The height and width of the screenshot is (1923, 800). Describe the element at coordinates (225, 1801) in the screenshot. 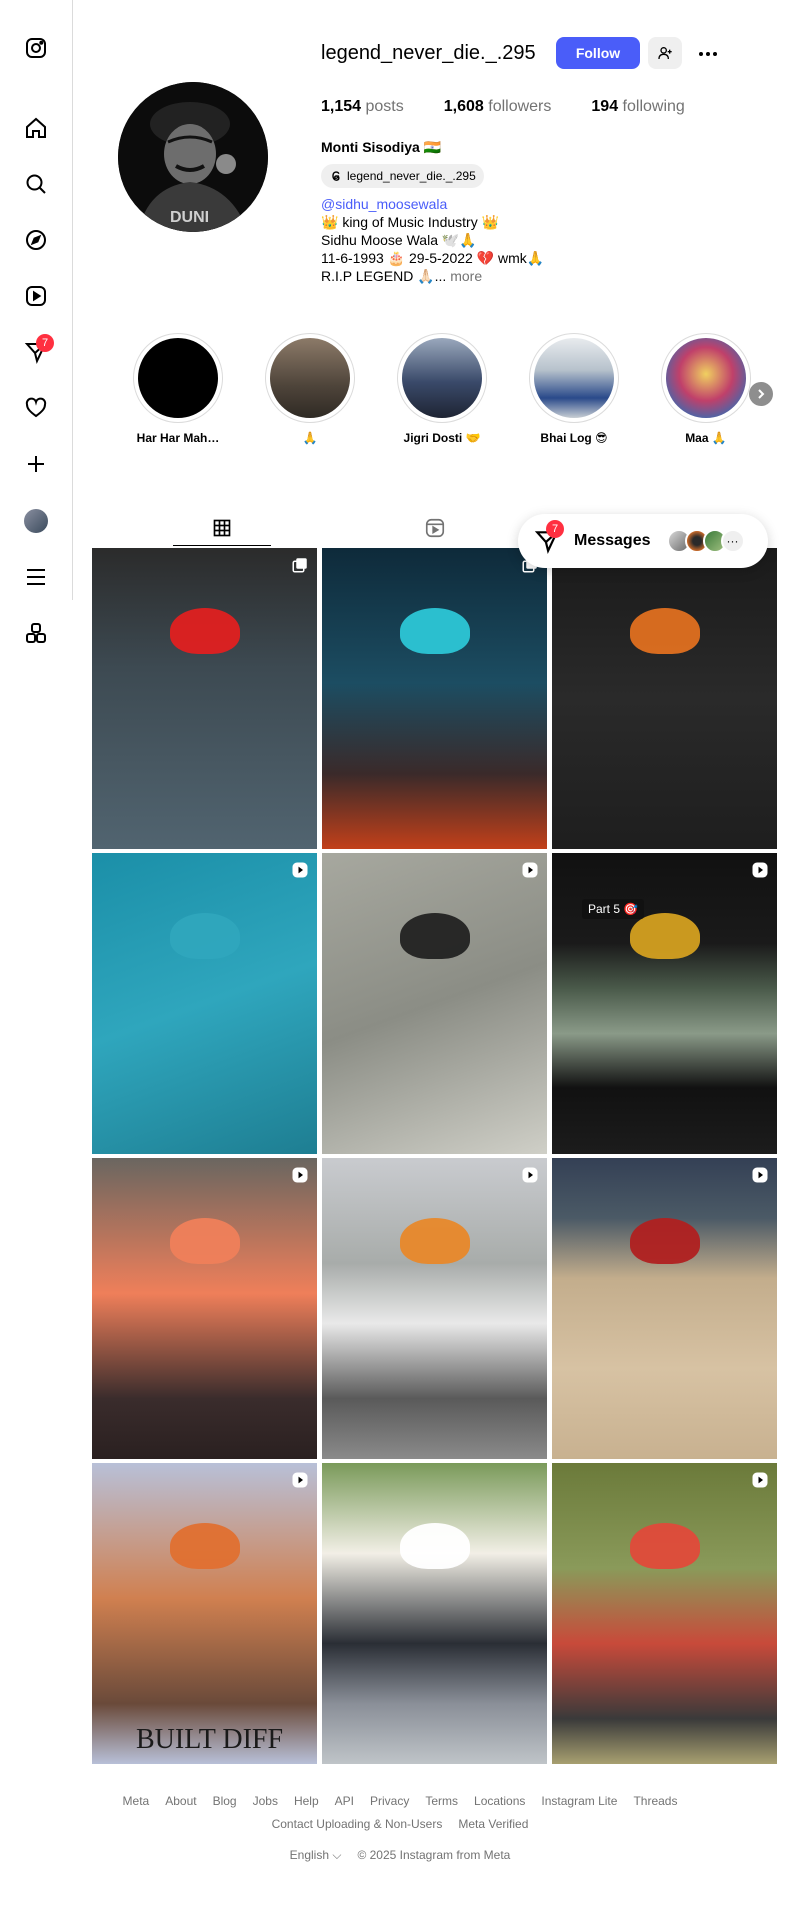

I see `footer-link: Blog` at that location.